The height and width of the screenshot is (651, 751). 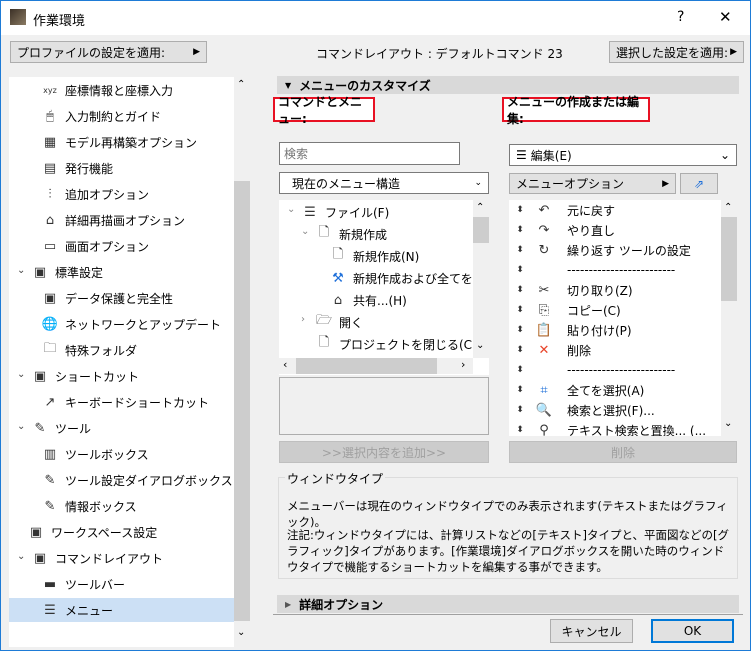 I want to click on title-bar: 作業環境 ? ✕, so click(x=375, y=18).